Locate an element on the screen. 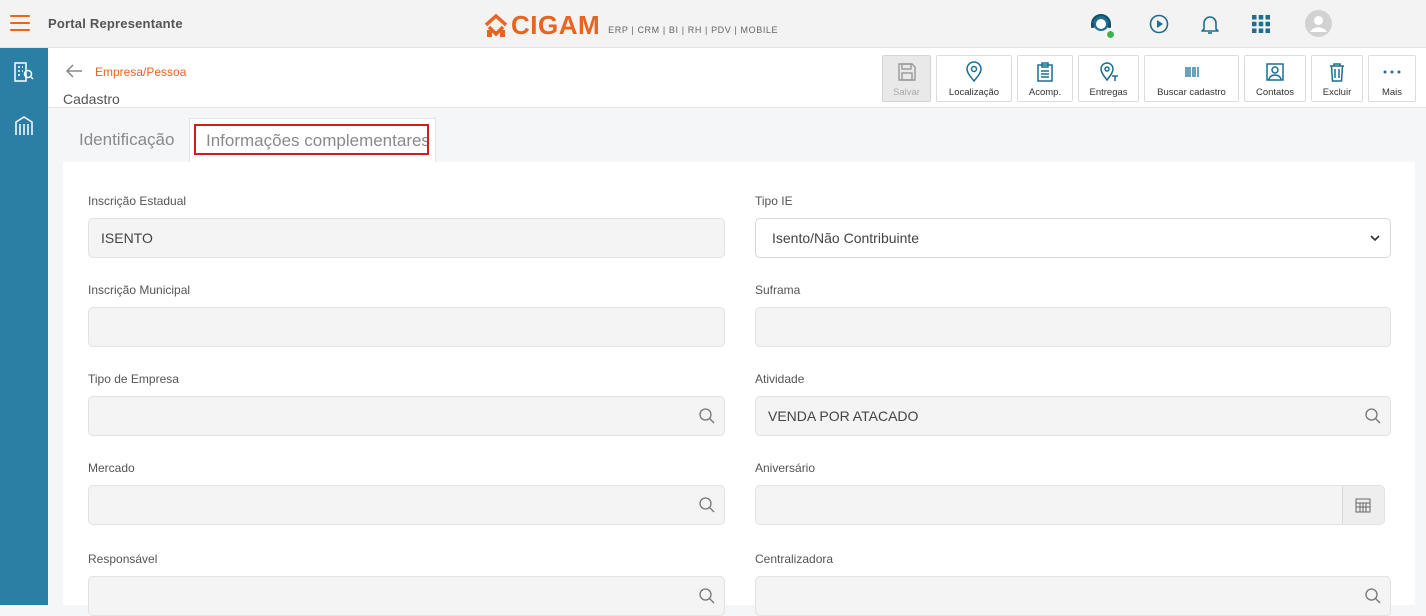  calendar-icon is located at coordinates (1363, 505).